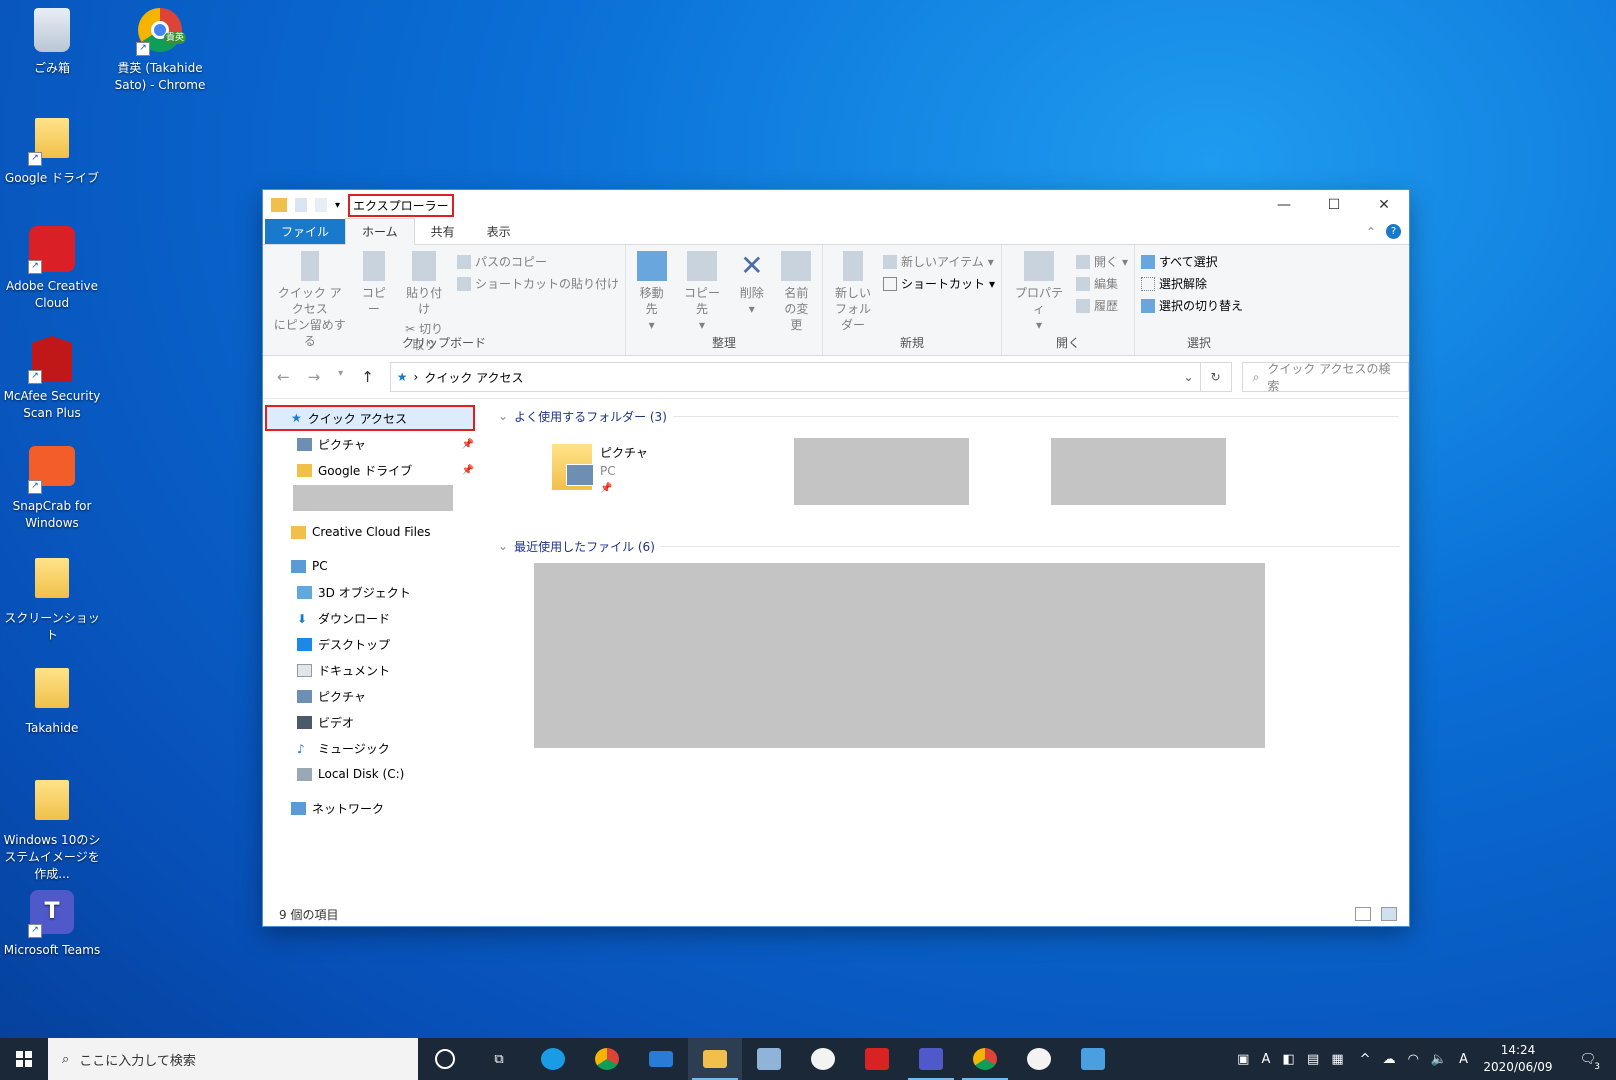 The width and height of the screenshot is (1616, 1080). What do you see at coordinates (467, 470) in the screenshot?
I see `pin-icon: 📌` at bounding box center [467, 470].